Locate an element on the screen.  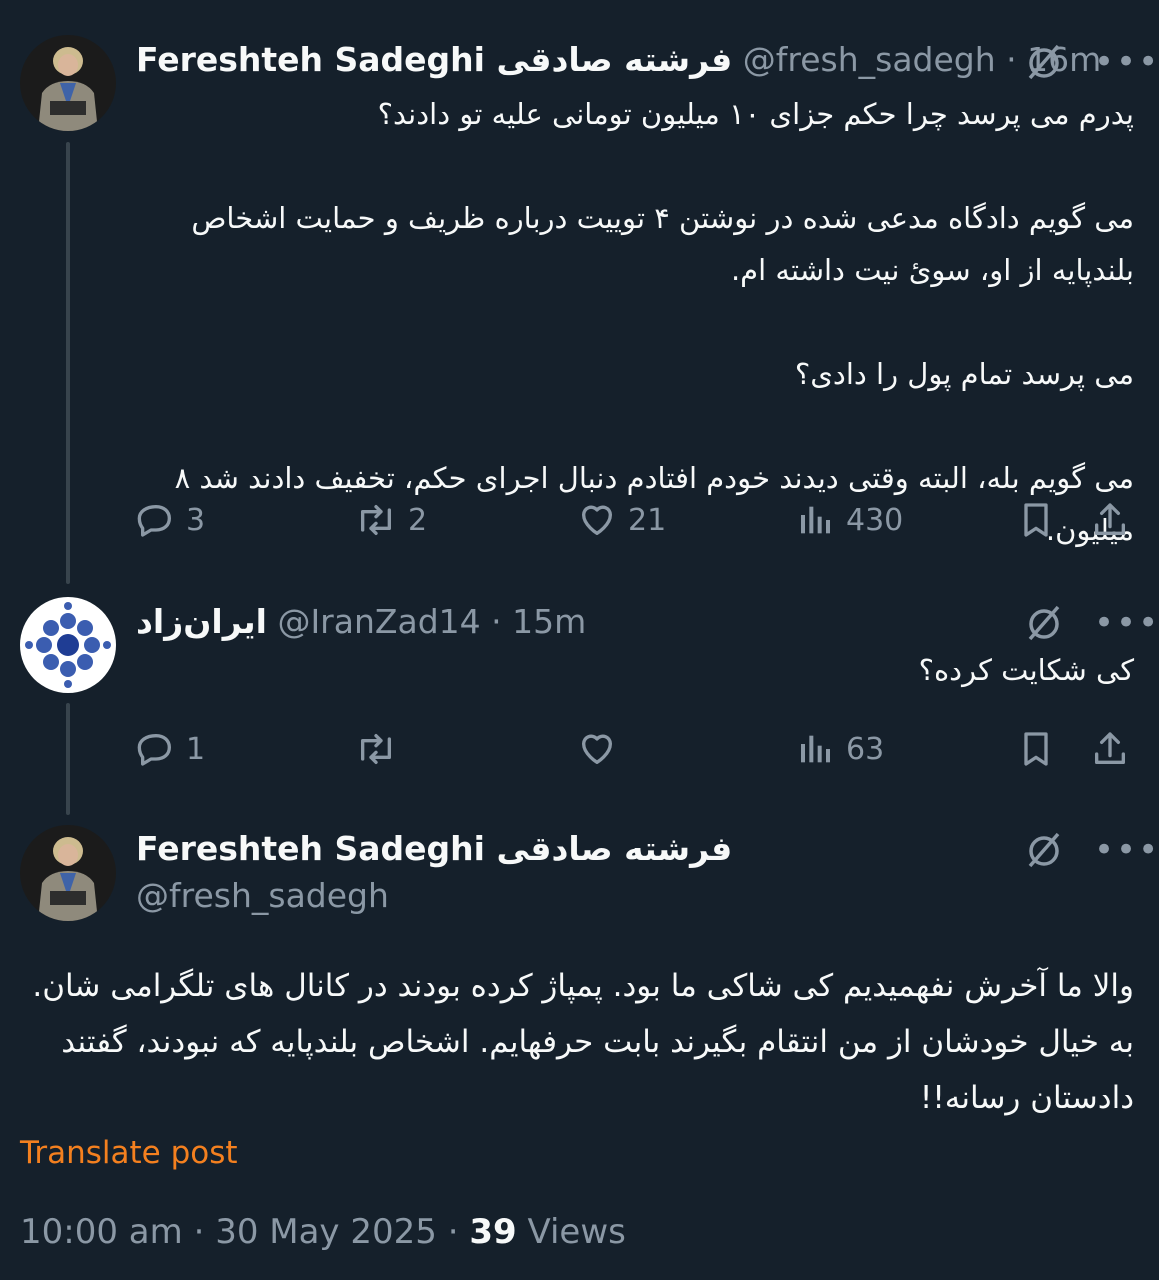
like-button is located at coordinates (597, 749).